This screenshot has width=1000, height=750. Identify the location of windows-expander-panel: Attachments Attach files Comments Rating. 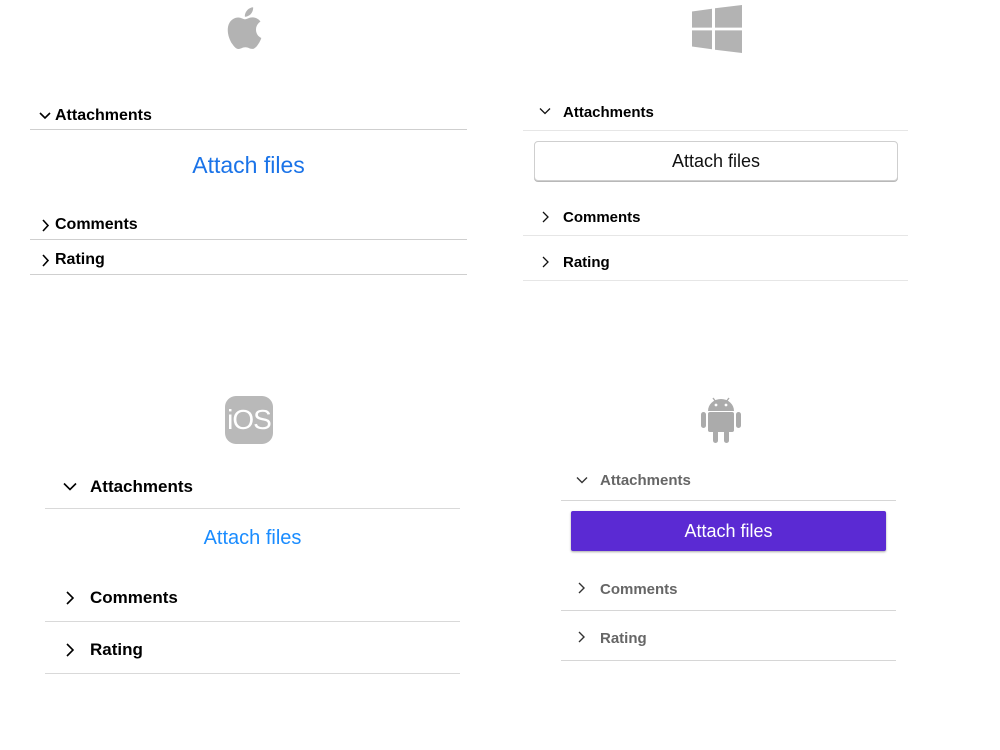
(715, 190).